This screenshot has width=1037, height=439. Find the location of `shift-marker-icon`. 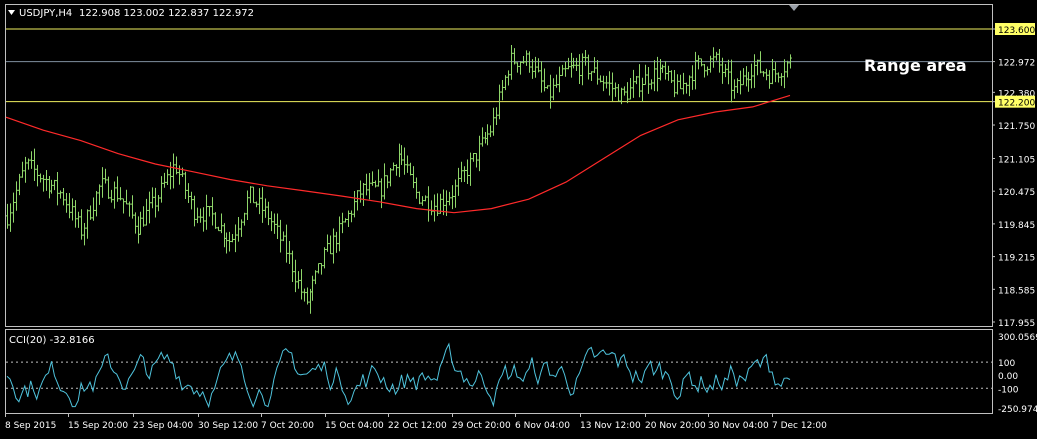

shift-marker-icon is located at coordinates (794, 8).